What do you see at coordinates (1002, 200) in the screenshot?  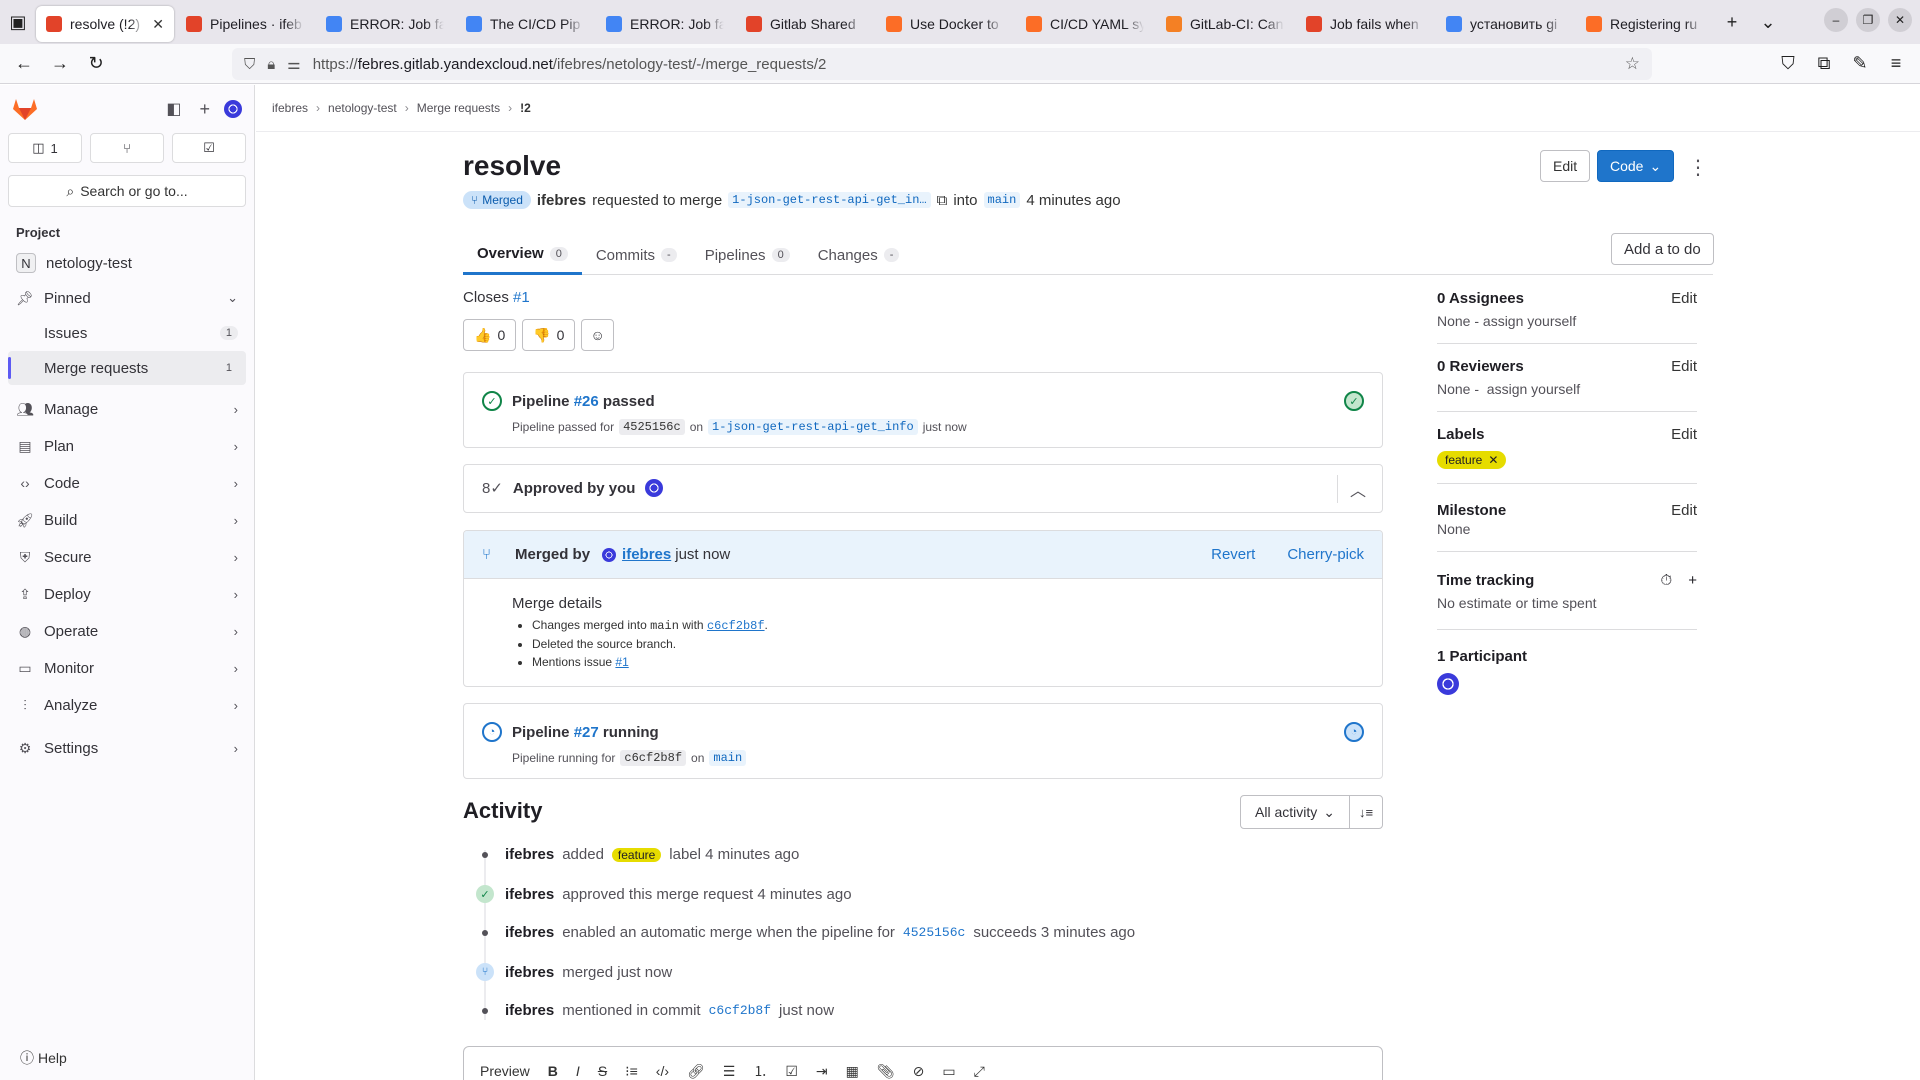 I see `target-branch: main` at bounding box center [1002, 200].